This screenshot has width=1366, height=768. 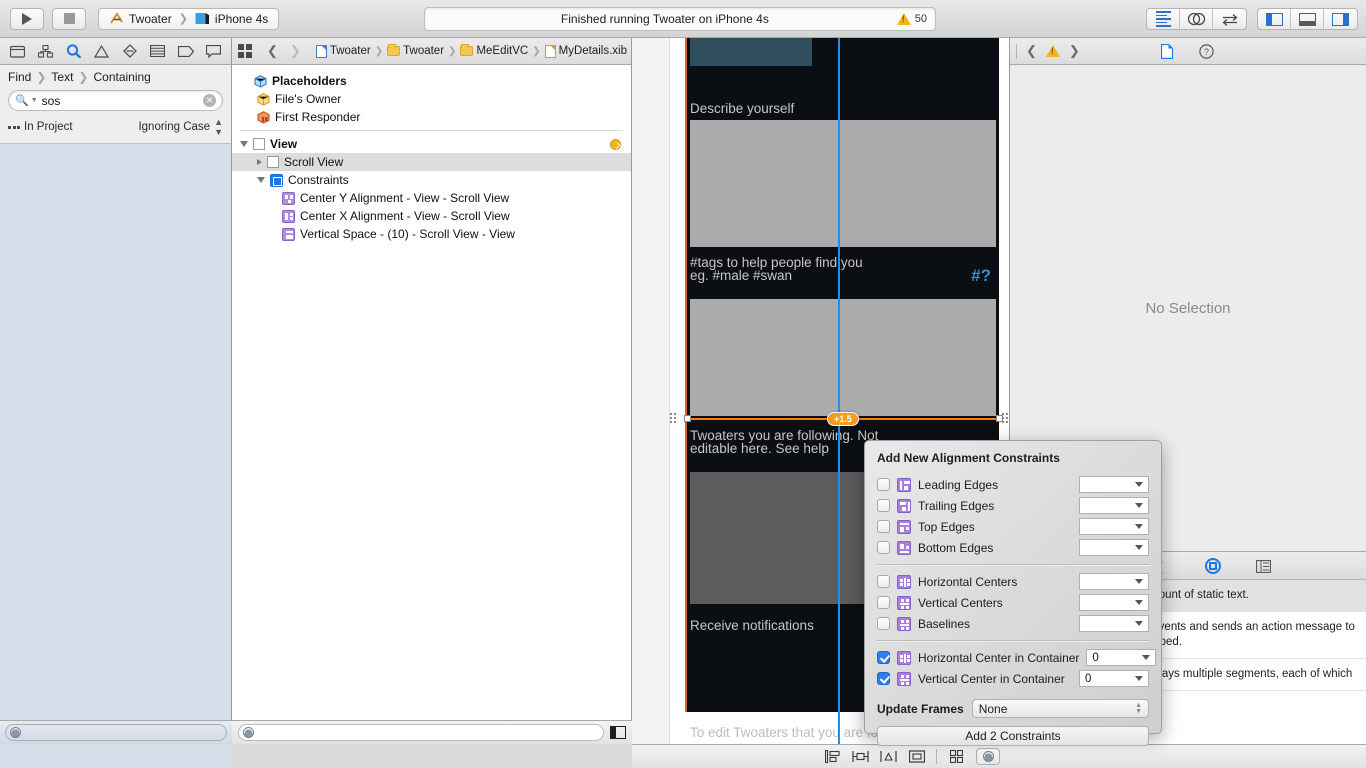 I want to click on symbol-navigator-icon, so click(x=45, y=51).